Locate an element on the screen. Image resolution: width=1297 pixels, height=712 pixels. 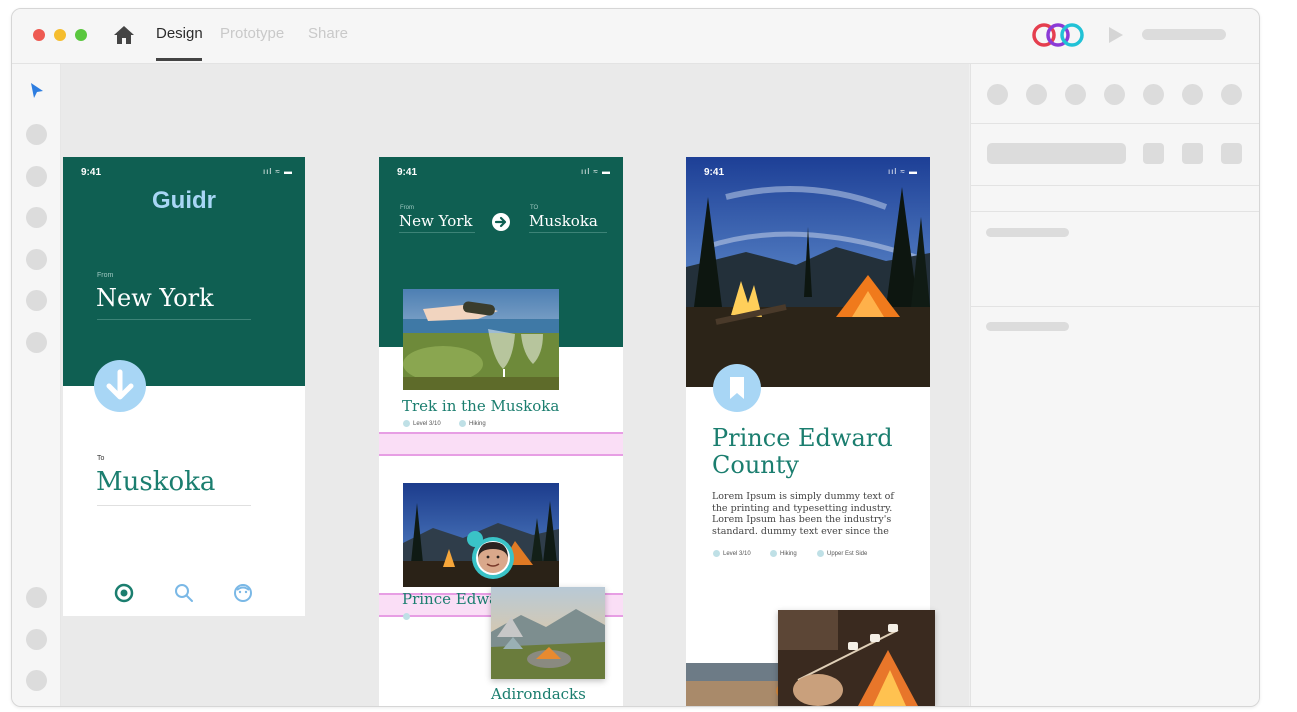
to-label: To is located at coordinates (101, 458).